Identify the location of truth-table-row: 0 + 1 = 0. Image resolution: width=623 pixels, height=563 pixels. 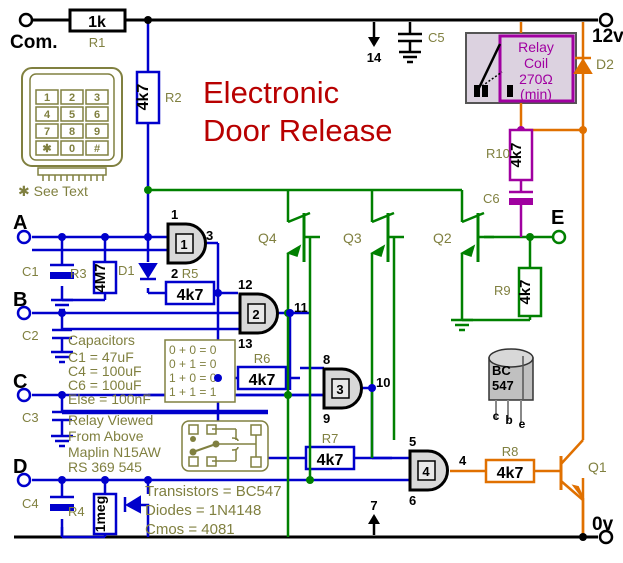
(193, 364).